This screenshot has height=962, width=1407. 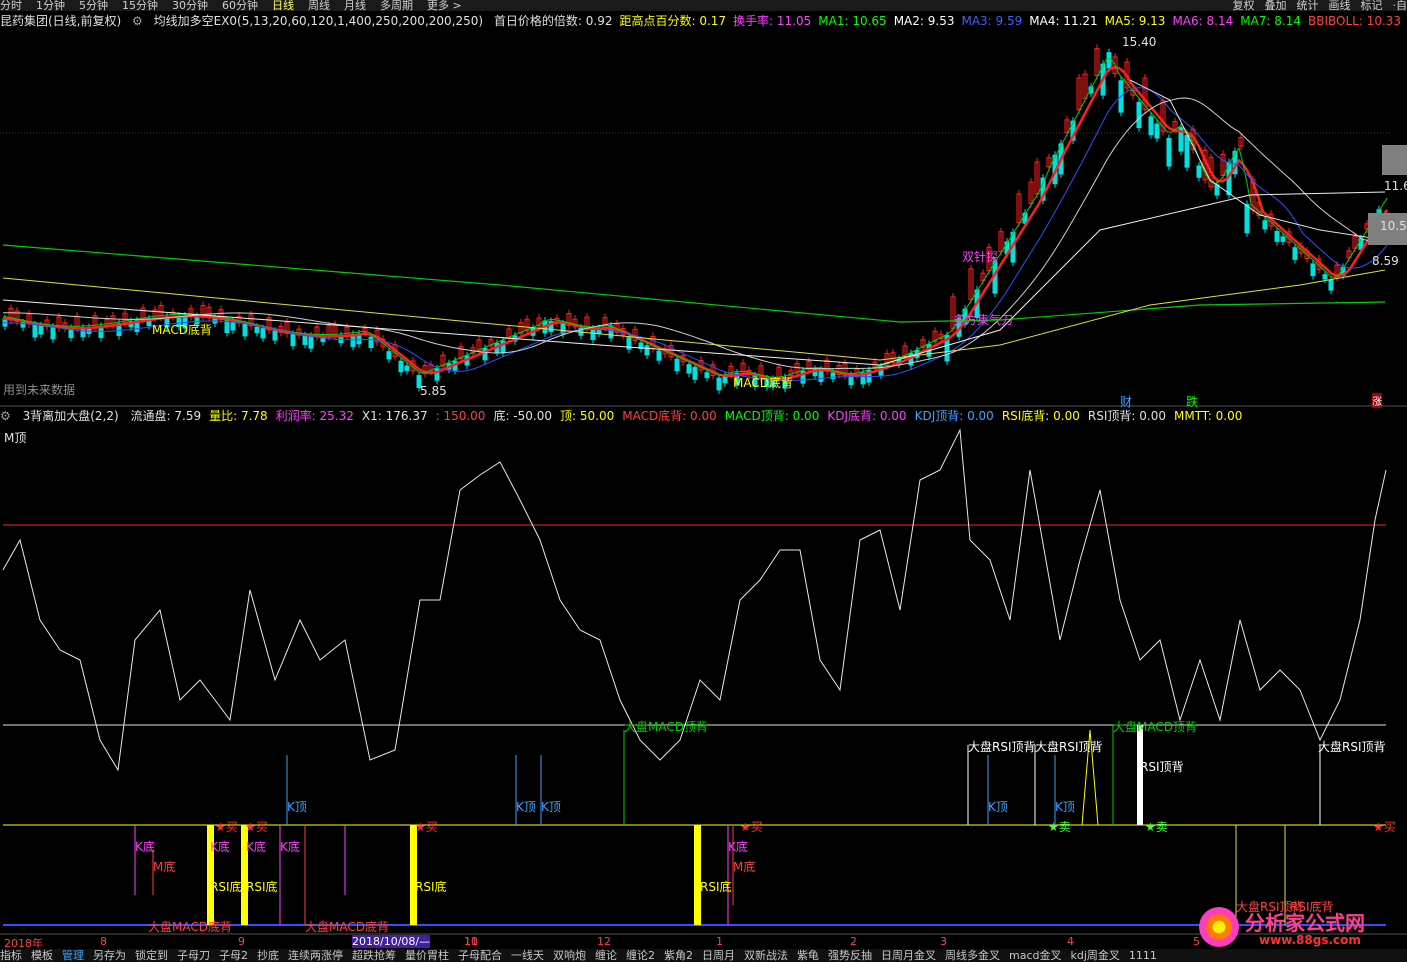 What do you see at coordinates (1059, 827) in the screenshot?
I see `sell-signal-0: ★卖` at bounding box center [1059, 827].